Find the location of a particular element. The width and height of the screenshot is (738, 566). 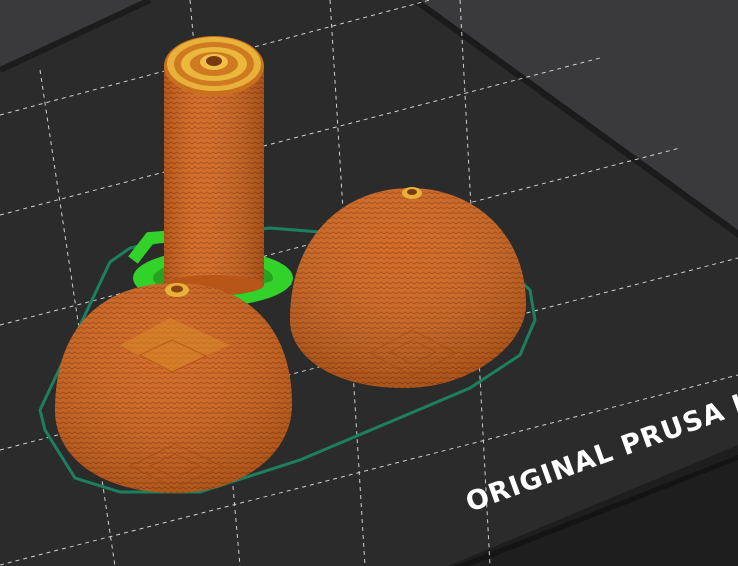

cylinder-object is located at coordinates (214, 165).